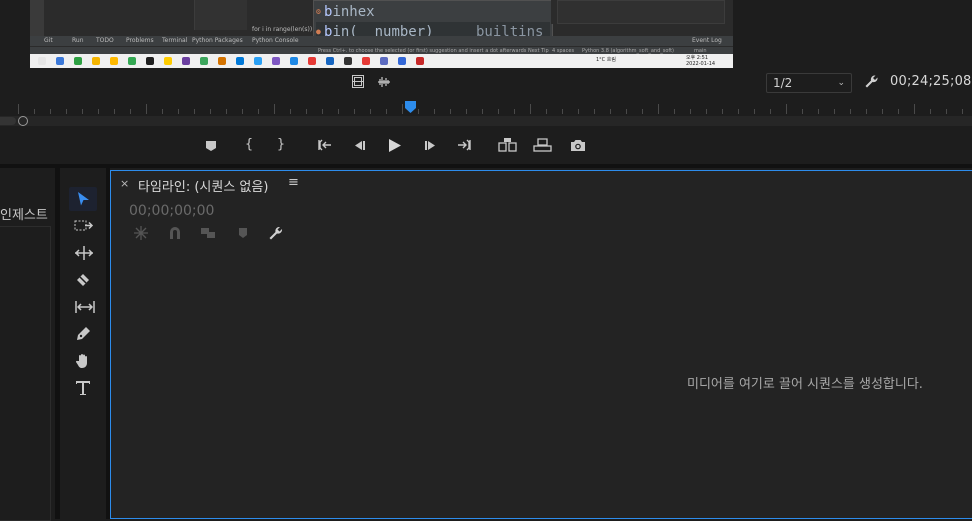 The width and height of the screenshot is (972, 521). What do you see at coordinates (141, 233) in the screenshot?
I see `nest-sequence-icon` at bounding box center [141, 233].